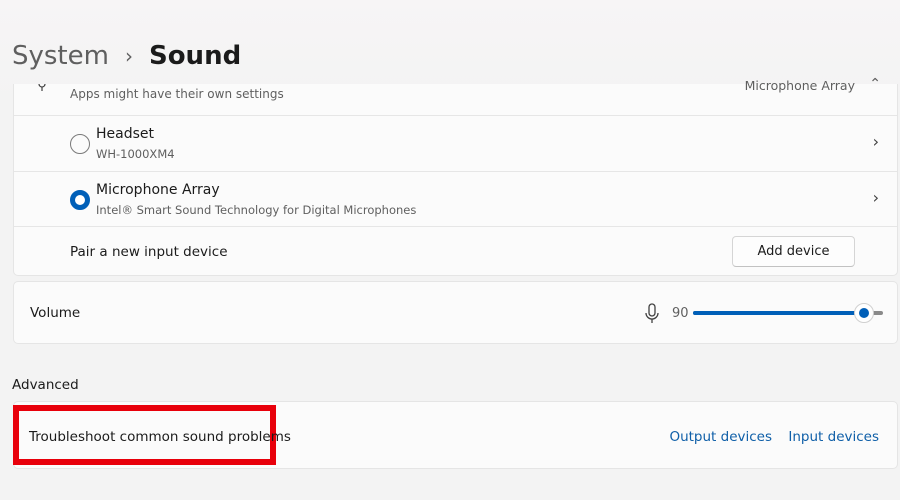 The height and width of the screenshot is (500, 900). I want to click on output-devices-link: Output devices, so click(720, 437).